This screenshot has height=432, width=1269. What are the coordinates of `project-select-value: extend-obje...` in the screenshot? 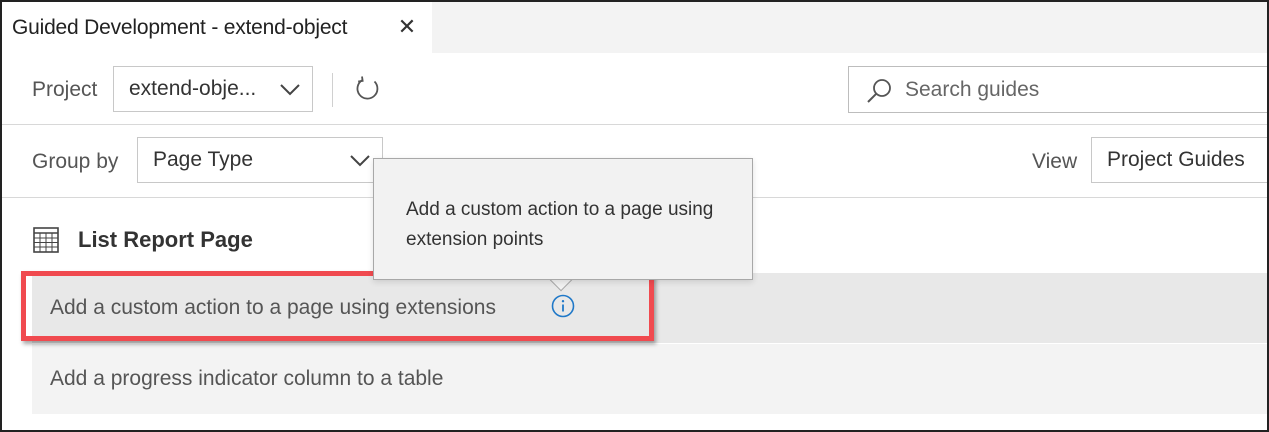 It's located at (193, 88).